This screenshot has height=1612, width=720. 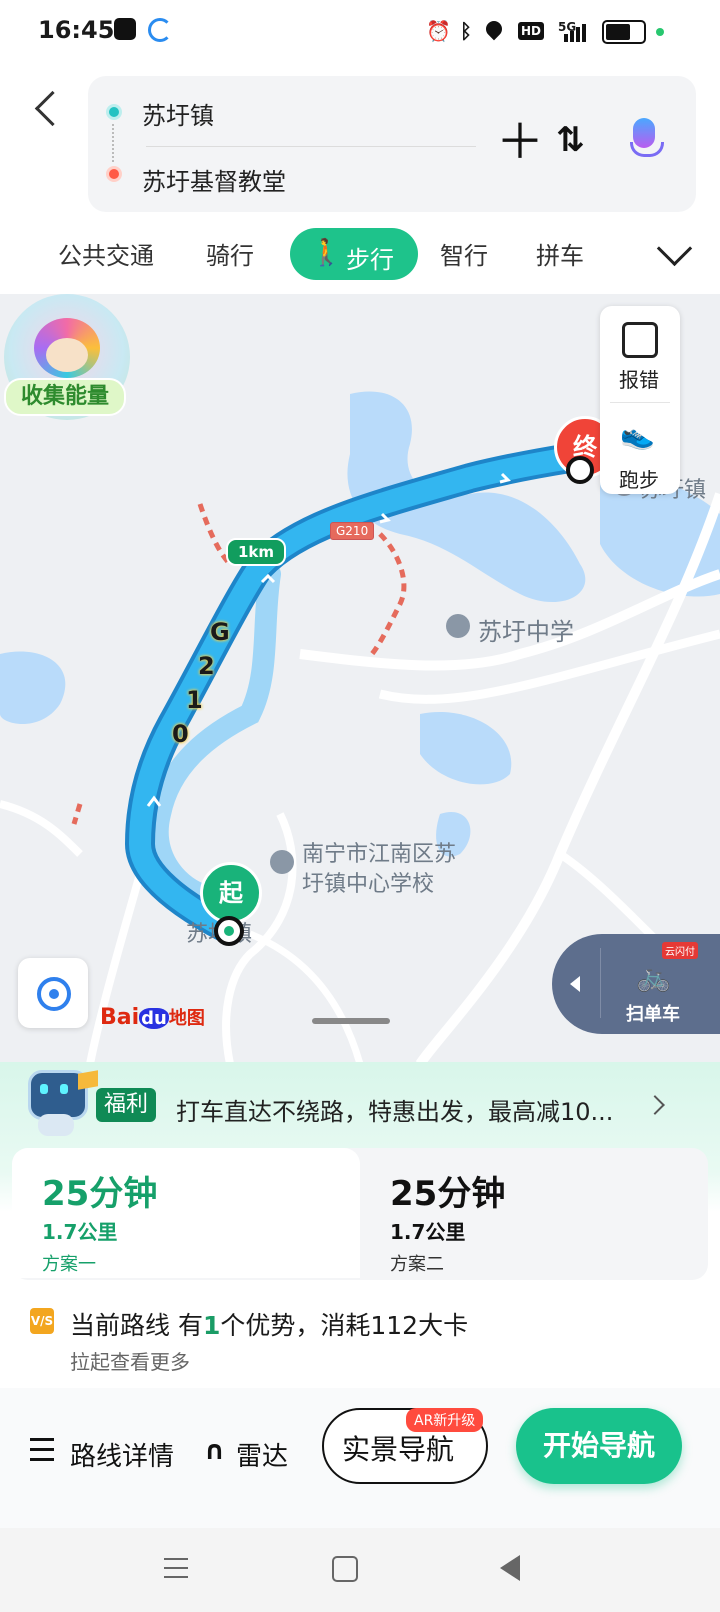 What do you see at coordinates (639, 478) in the screenshot?
I see `running-button: 跑步` at bounding box center [639, 478].